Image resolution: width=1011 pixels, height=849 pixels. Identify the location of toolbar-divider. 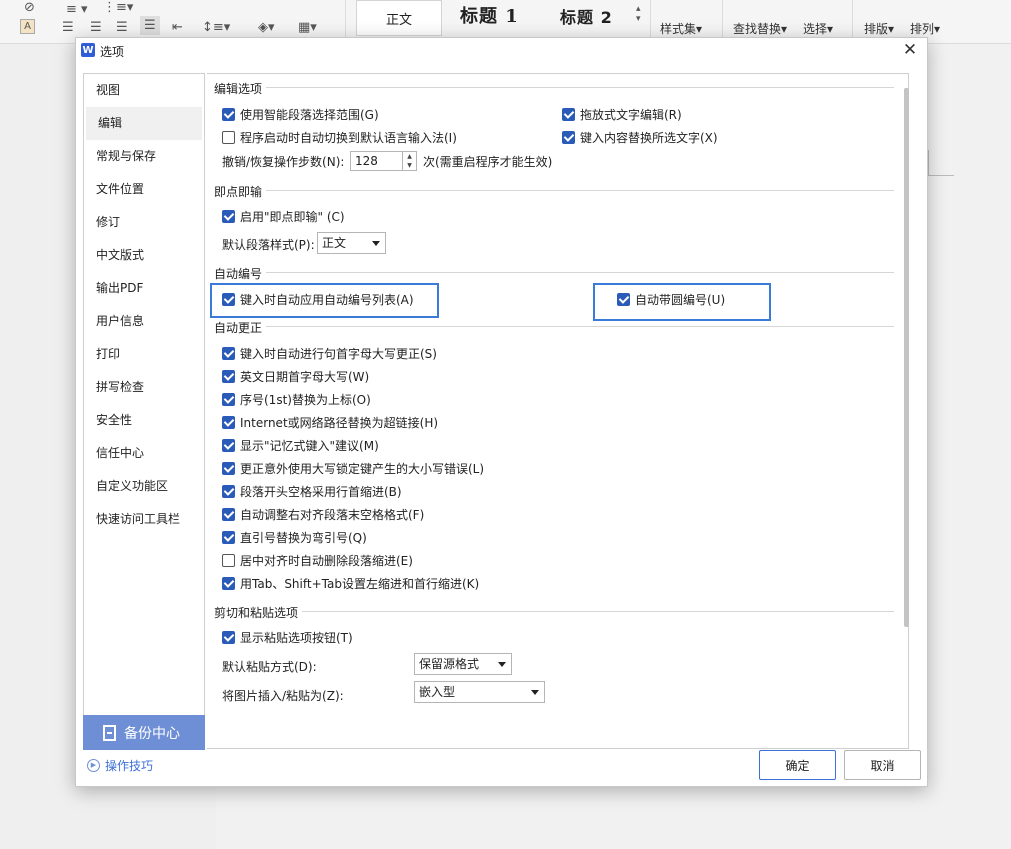
(345, 20).